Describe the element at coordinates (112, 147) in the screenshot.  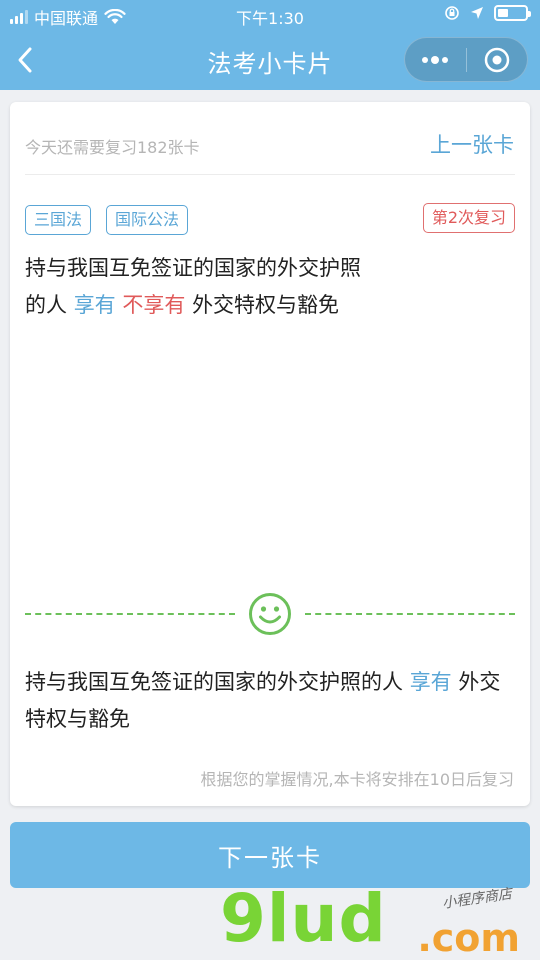
I see `remaining-count: 今天还需要复习182张卡` at that location.